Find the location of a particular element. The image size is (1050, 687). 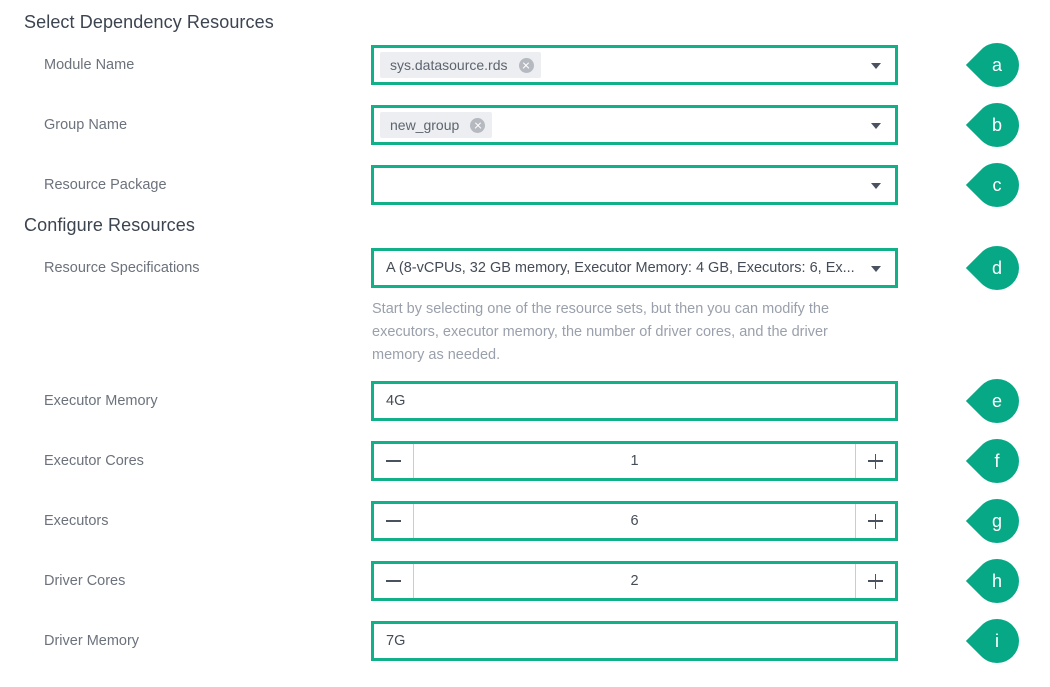

form-row-driver-cores: Driver Cores 2 is located at coordinates (525, 581).